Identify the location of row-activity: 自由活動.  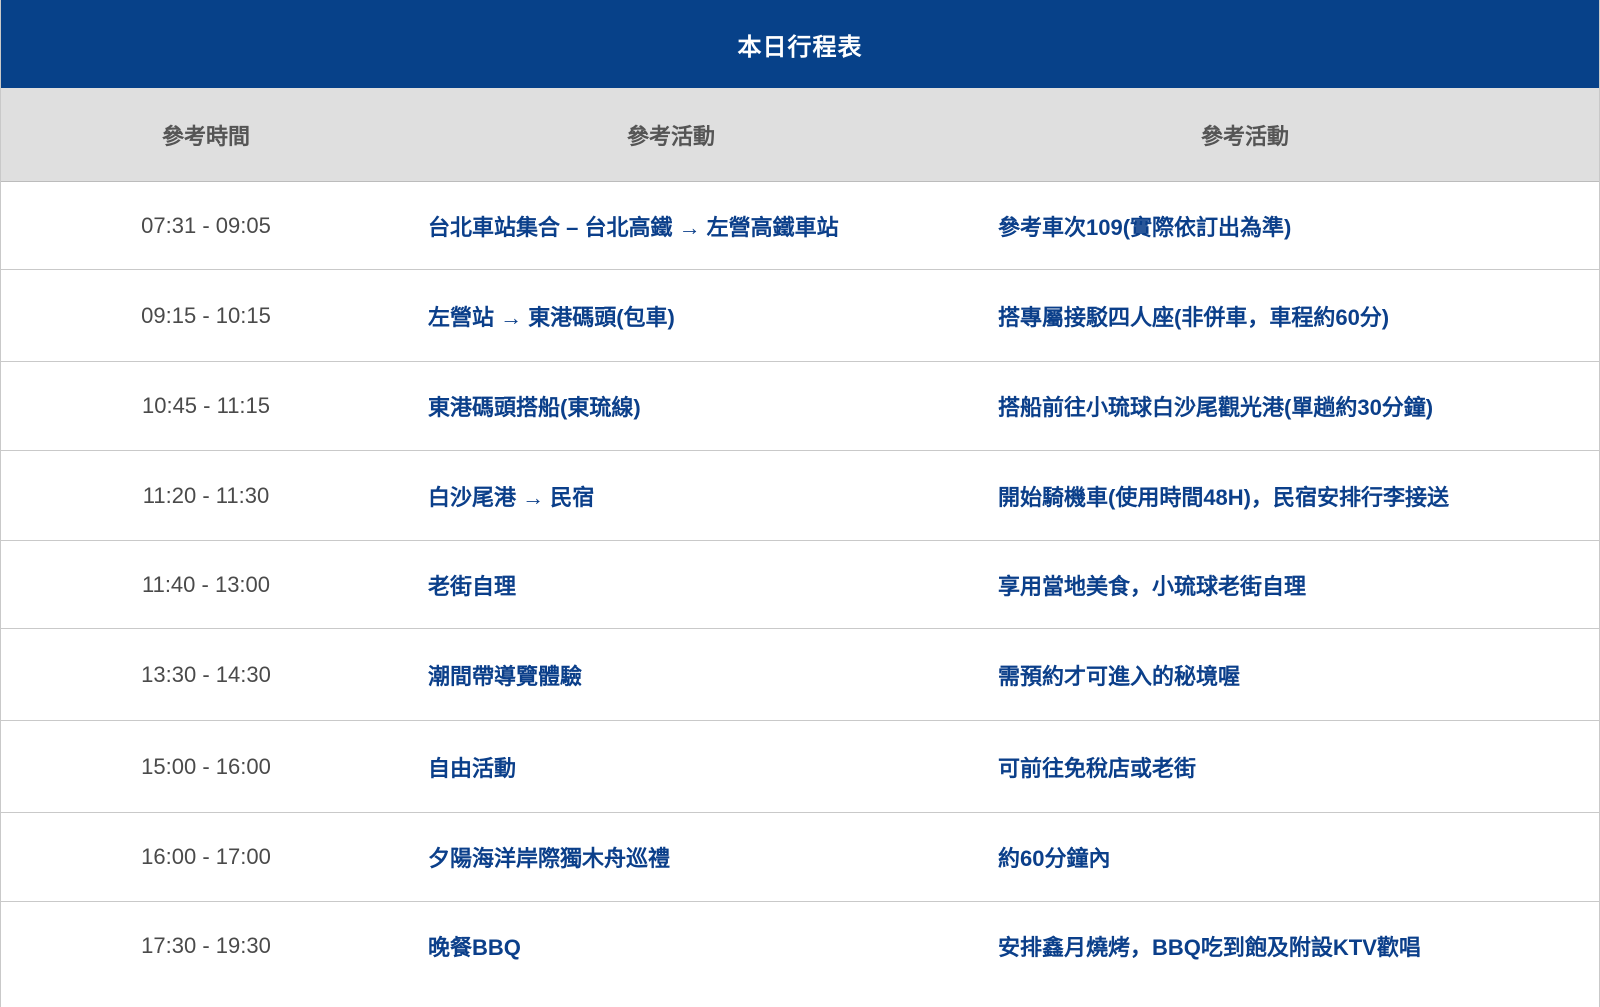
(472, 768).